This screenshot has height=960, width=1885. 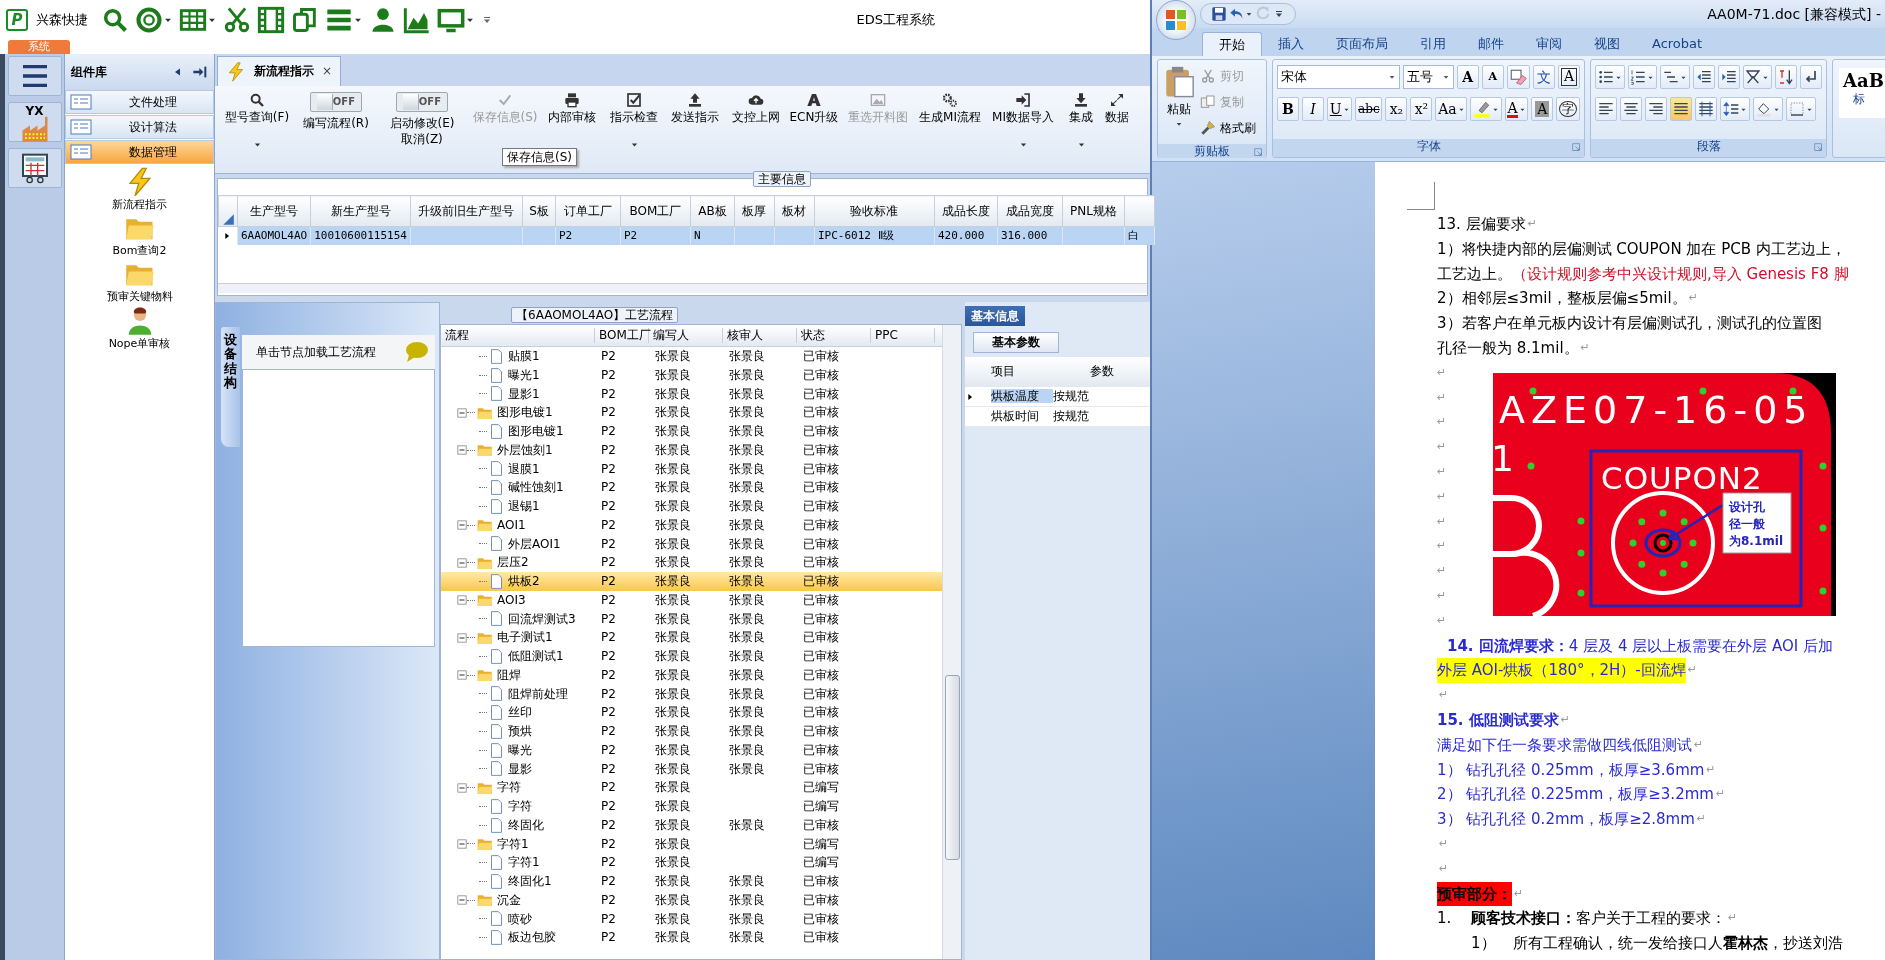 I want to click on component-label: Nope单审核, so click(x=139, y=343).